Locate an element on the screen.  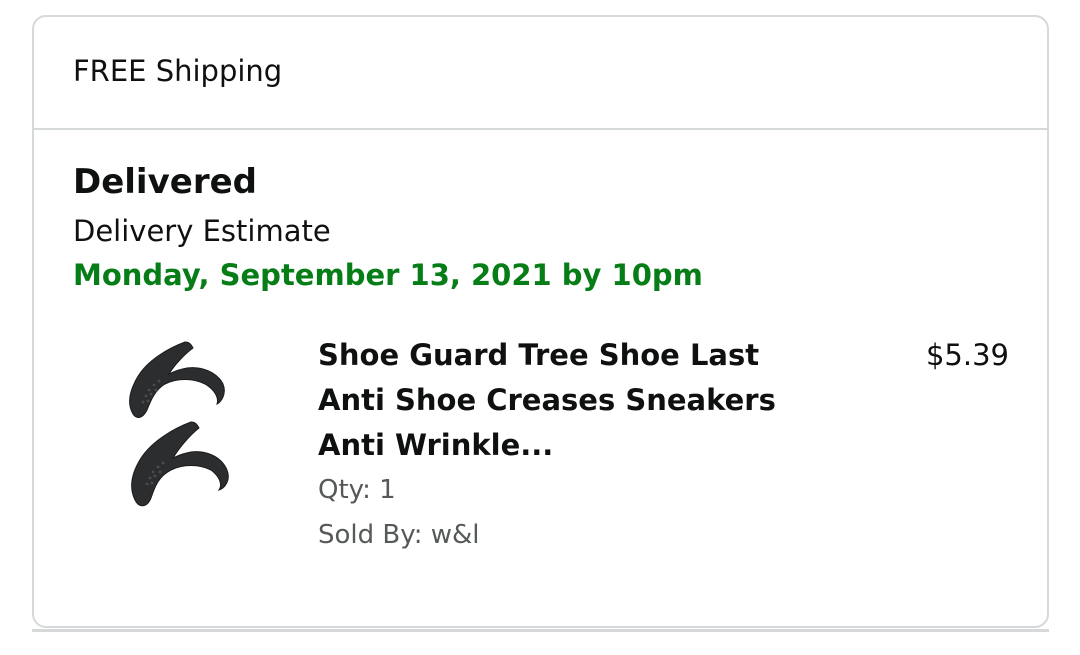
delivery-estimate-label: Delivery Estimate is located at coordinates (202, 231).